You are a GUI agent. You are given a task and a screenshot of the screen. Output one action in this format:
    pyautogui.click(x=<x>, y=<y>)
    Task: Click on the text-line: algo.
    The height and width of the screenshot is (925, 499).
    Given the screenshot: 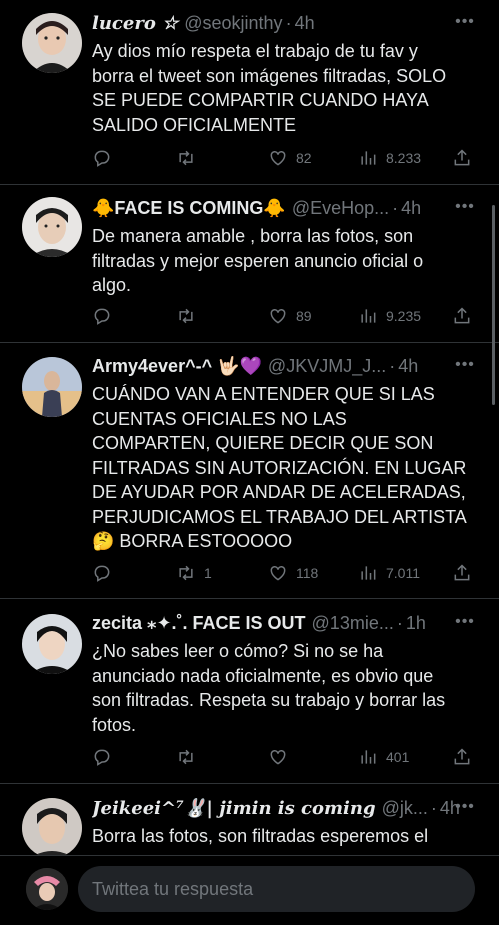 What is the action you would take?
    pyautogui.click(x=112, y=285)
    